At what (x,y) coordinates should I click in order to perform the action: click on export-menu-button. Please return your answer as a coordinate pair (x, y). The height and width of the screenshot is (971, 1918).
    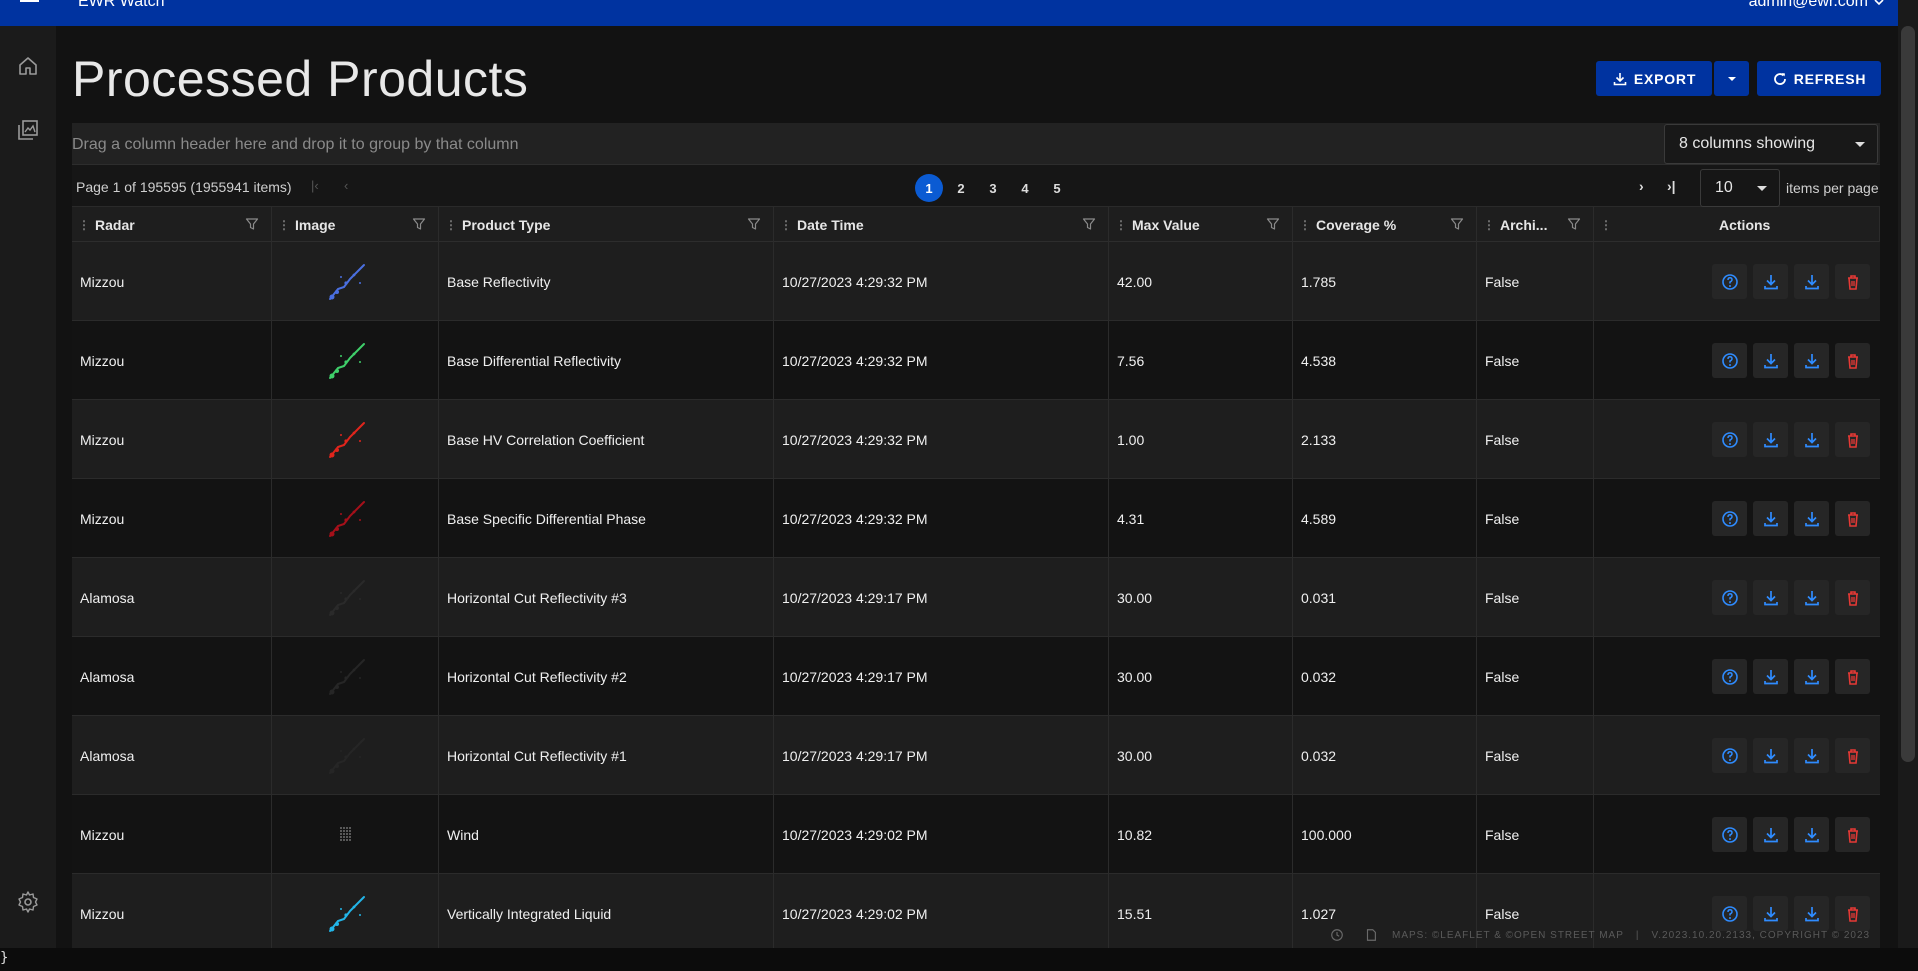
    Looking at the image, I should click on (1731, 78).